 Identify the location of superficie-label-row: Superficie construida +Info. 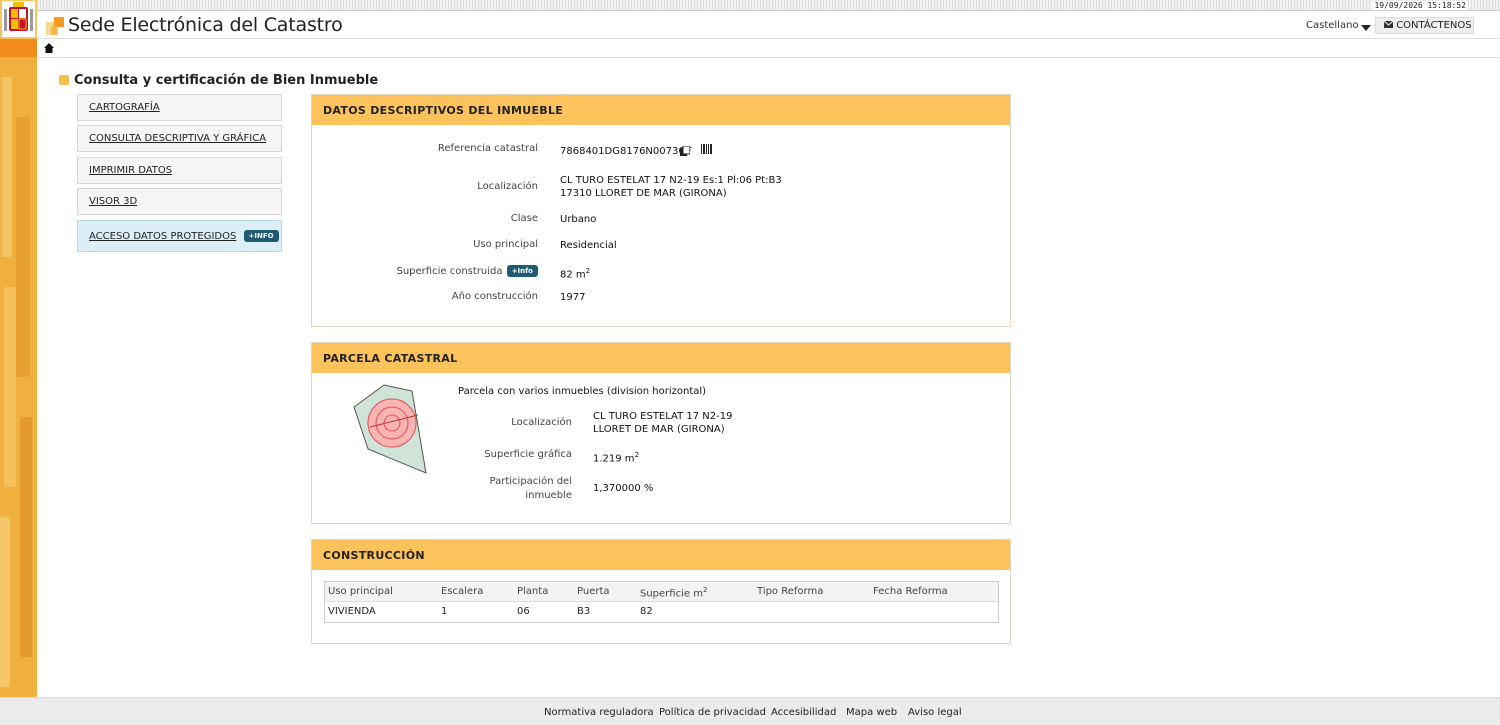
(425, 271).